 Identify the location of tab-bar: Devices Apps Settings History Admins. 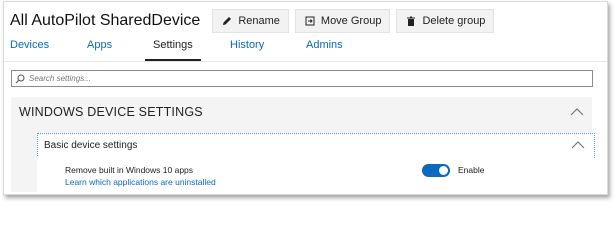
(305, 49).